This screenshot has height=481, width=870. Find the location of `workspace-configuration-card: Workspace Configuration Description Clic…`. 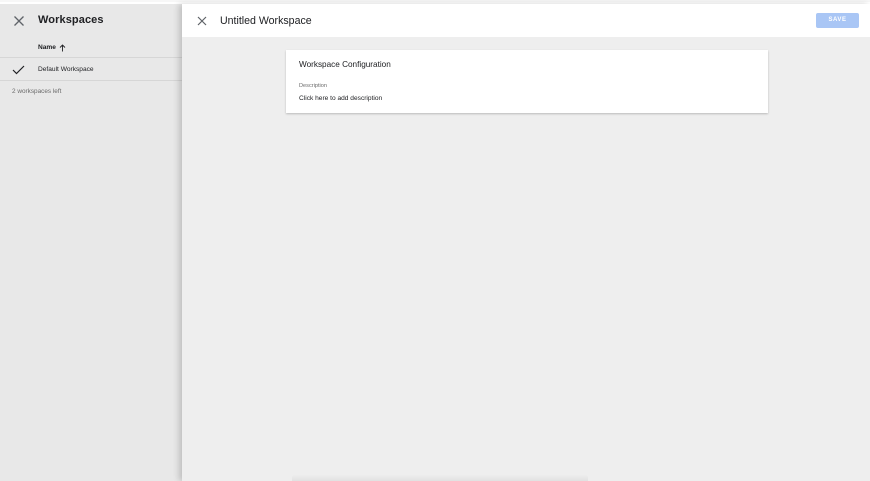

workspace-configuration-card: Workspace Configuration Description Clic… is located at coordinates (527, 81).